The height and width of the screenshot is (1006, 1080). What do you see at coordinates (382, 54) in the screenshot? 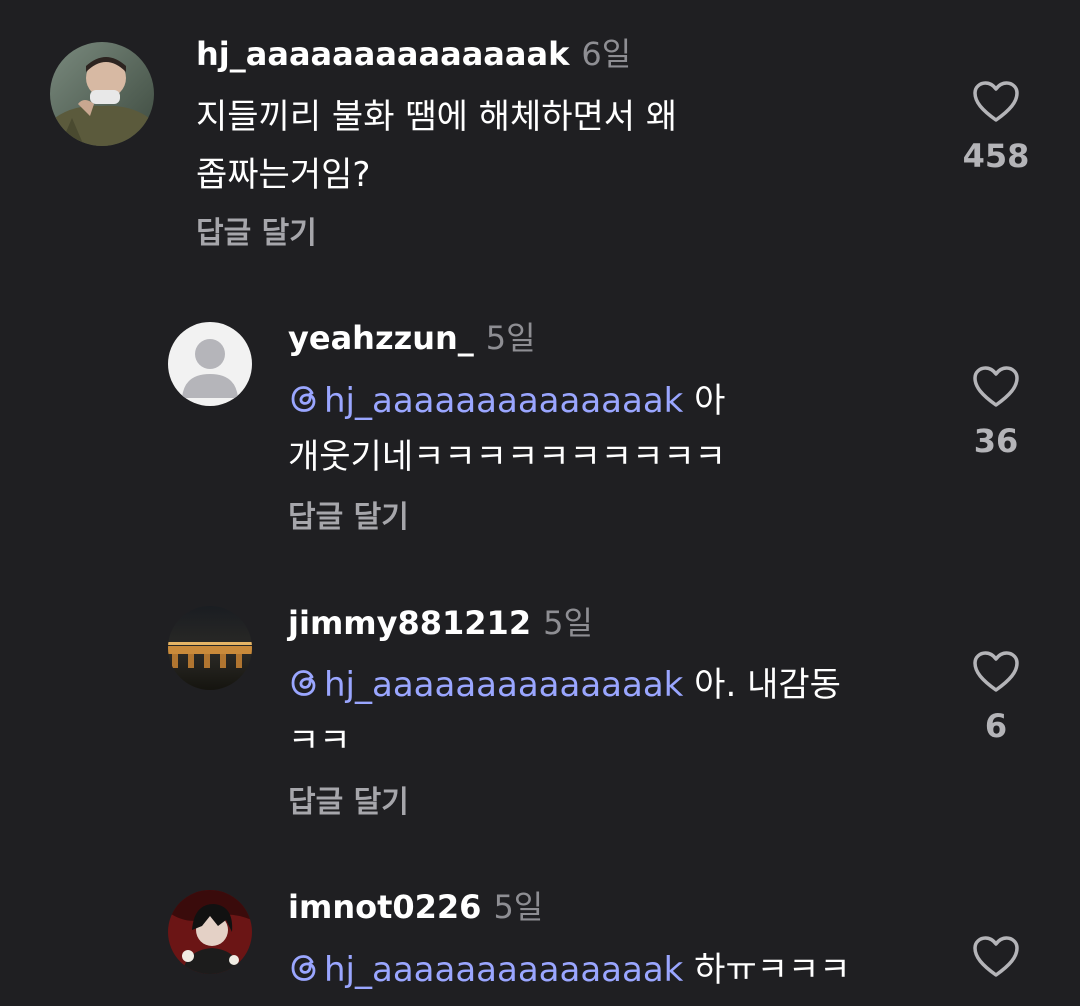
I see `username: hj_aaaaaaaaaaaaaak` at bounding box center [382, 54].